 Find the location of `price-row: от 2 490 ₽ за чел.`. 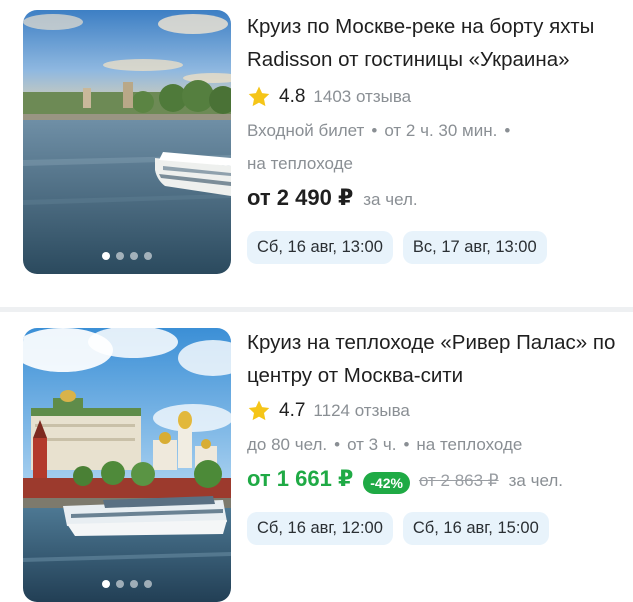

price-row: от 2 490 ₽ за чел. is located at coordinates (433, 202).